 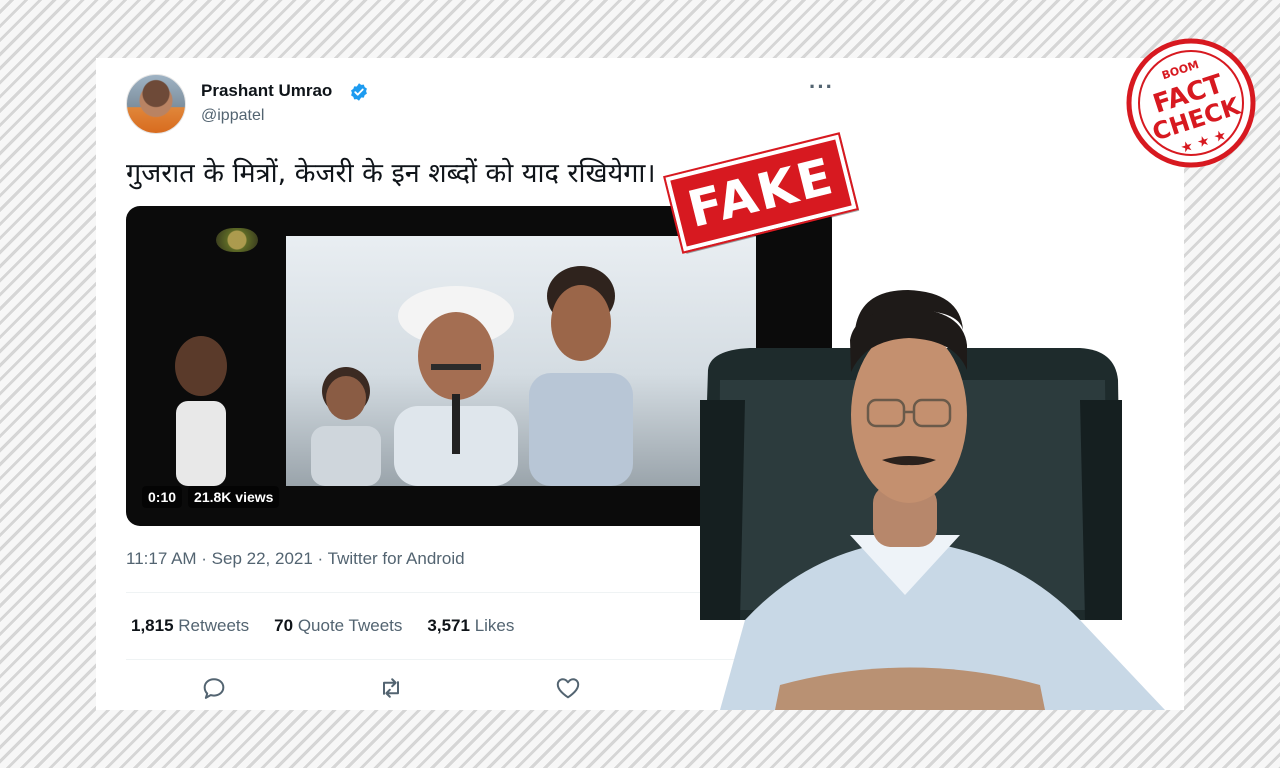 I want to click on author-handle: @ippatel, so click(x=232, y=116).